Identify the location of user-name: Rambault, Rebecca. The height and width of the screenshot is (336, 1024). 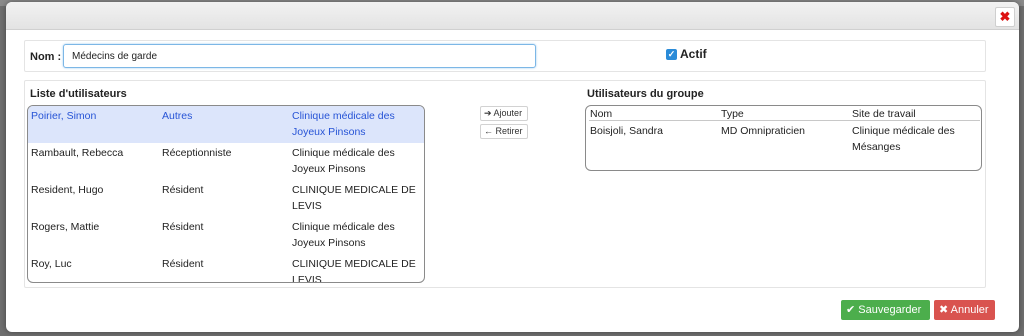
(77, 153).